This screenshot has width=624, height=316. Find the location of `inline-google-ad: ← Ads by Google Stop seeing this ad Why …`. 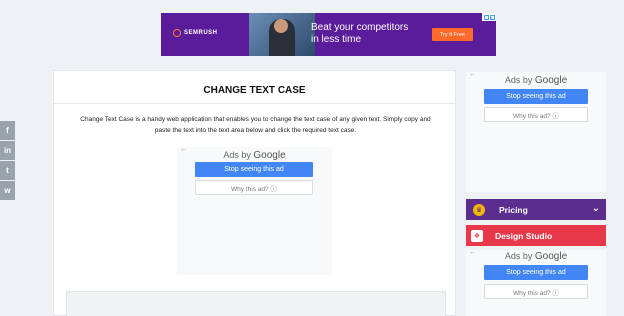

inline-google-ad: ← Ads by Google Stop seeing this ad Why … is located at coordinates (254, 210).